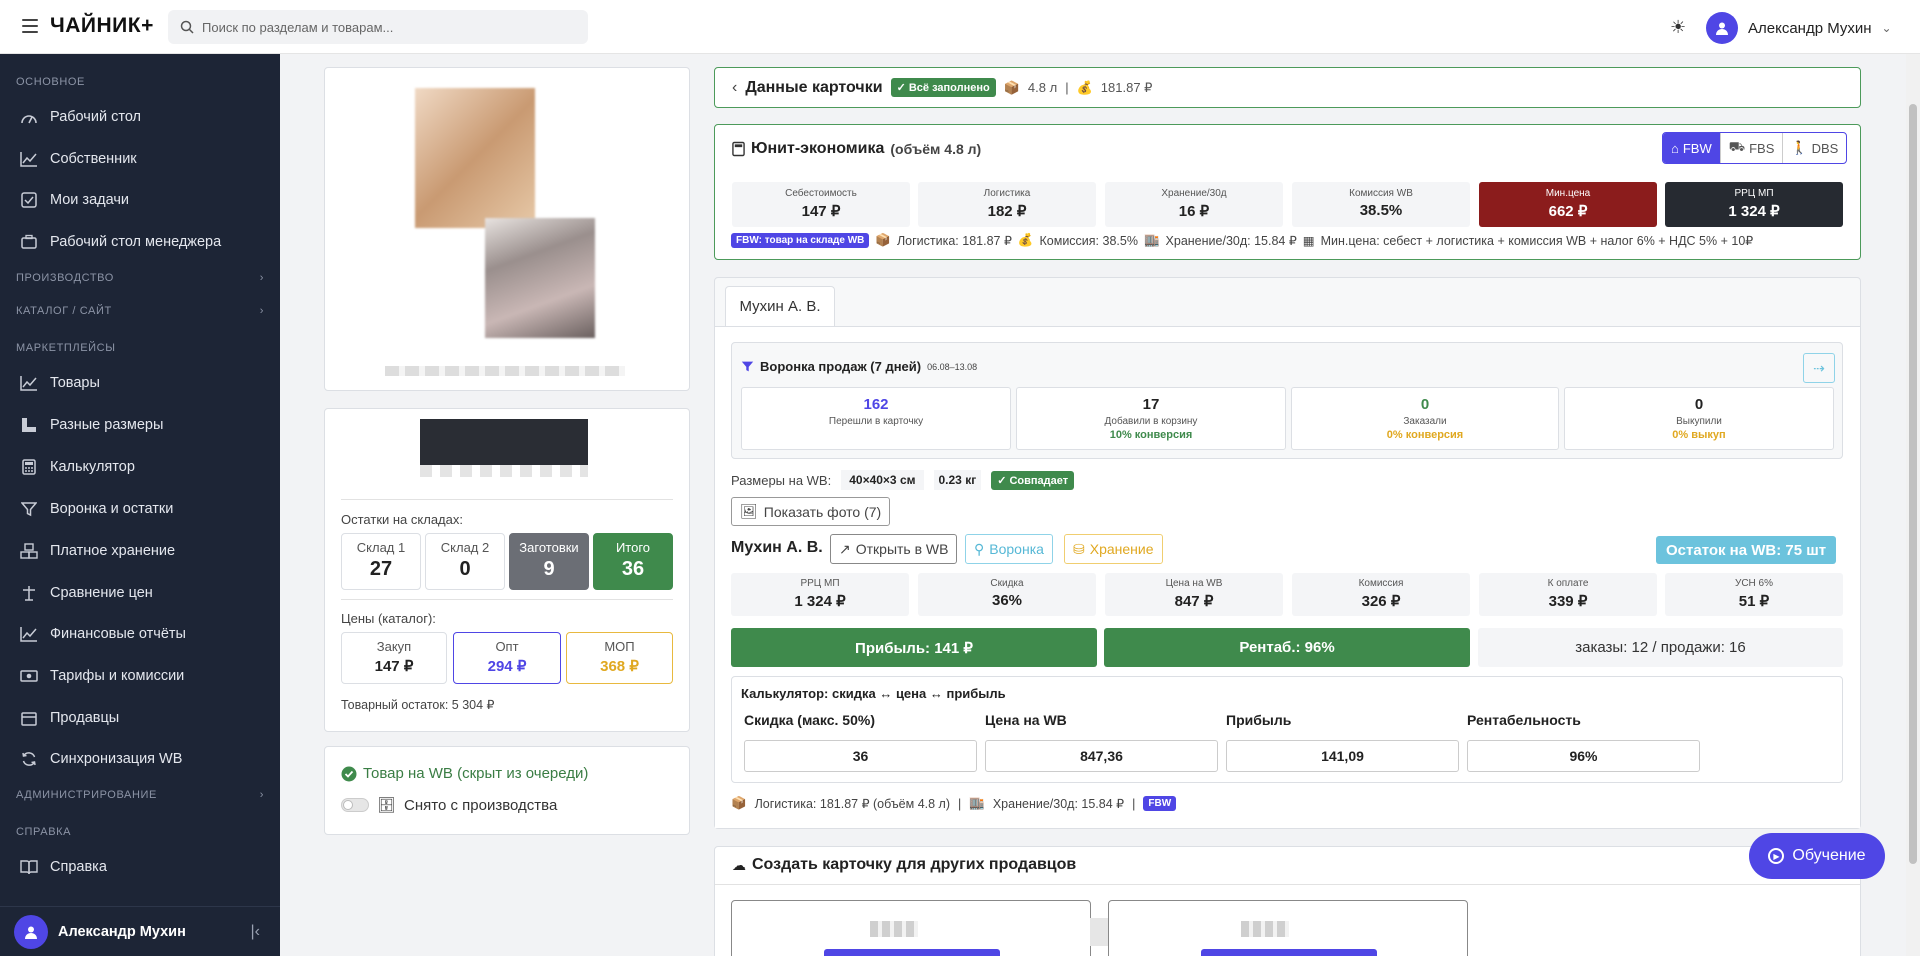  I want to click on price-purchase: Закуп 147 ₽, so click(394, 658).